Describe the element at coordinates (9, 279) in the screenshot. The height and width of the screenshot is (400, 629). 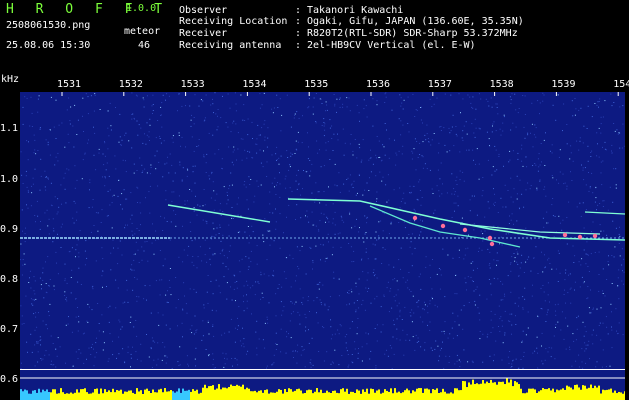
I see `y-tick-label: 0.8` at that location.